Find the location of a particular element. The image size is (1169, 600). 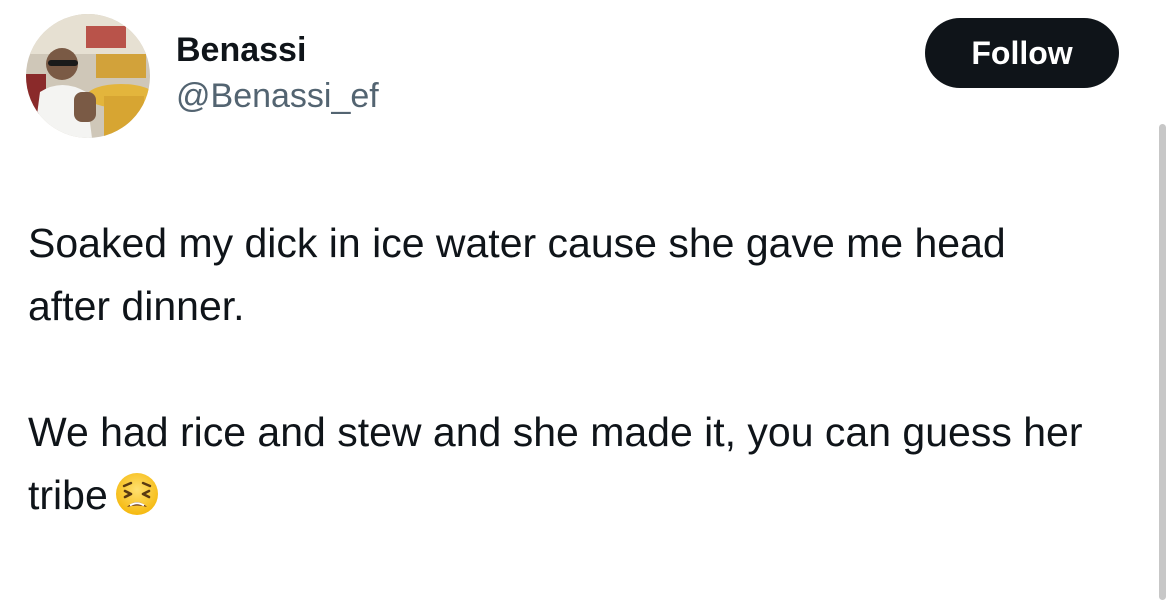

user-handle: @Benassi_ef is located at coordinates (277, 96).